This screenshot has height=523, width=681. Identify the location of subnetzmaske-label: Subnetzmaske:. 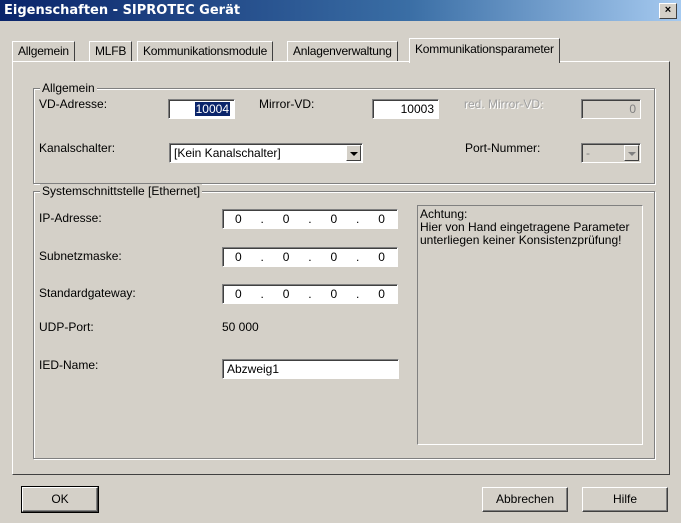
(80, 256).